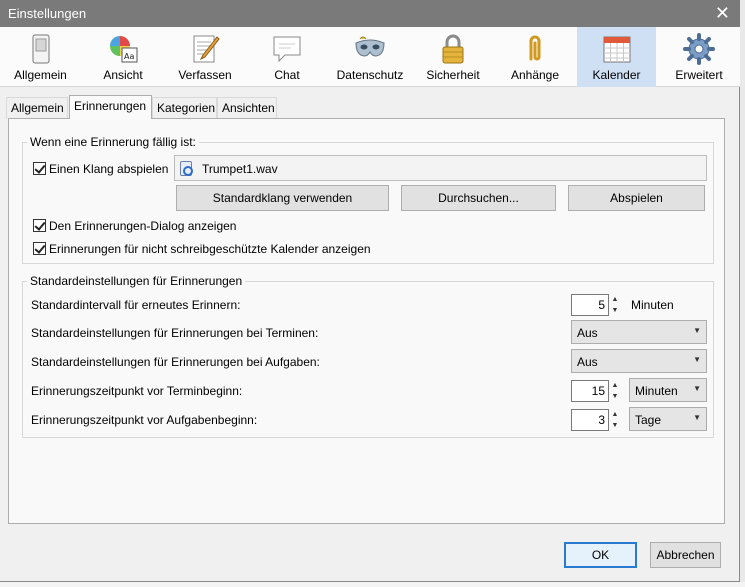  Describe the element at coordinates (656, 391) in the screenshot. I see `event-offset-unit: Minuten` at that location.